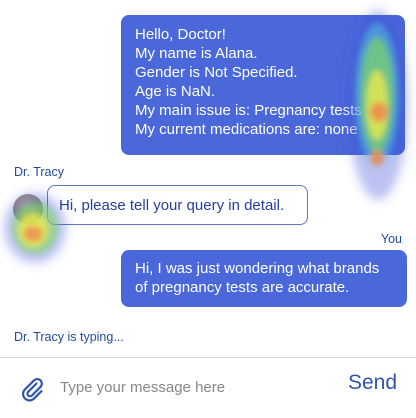 The width and height of the screenshot is (416, 418). I want to click on doctor-name-label: Dr. Tracy, so click(39, 172).